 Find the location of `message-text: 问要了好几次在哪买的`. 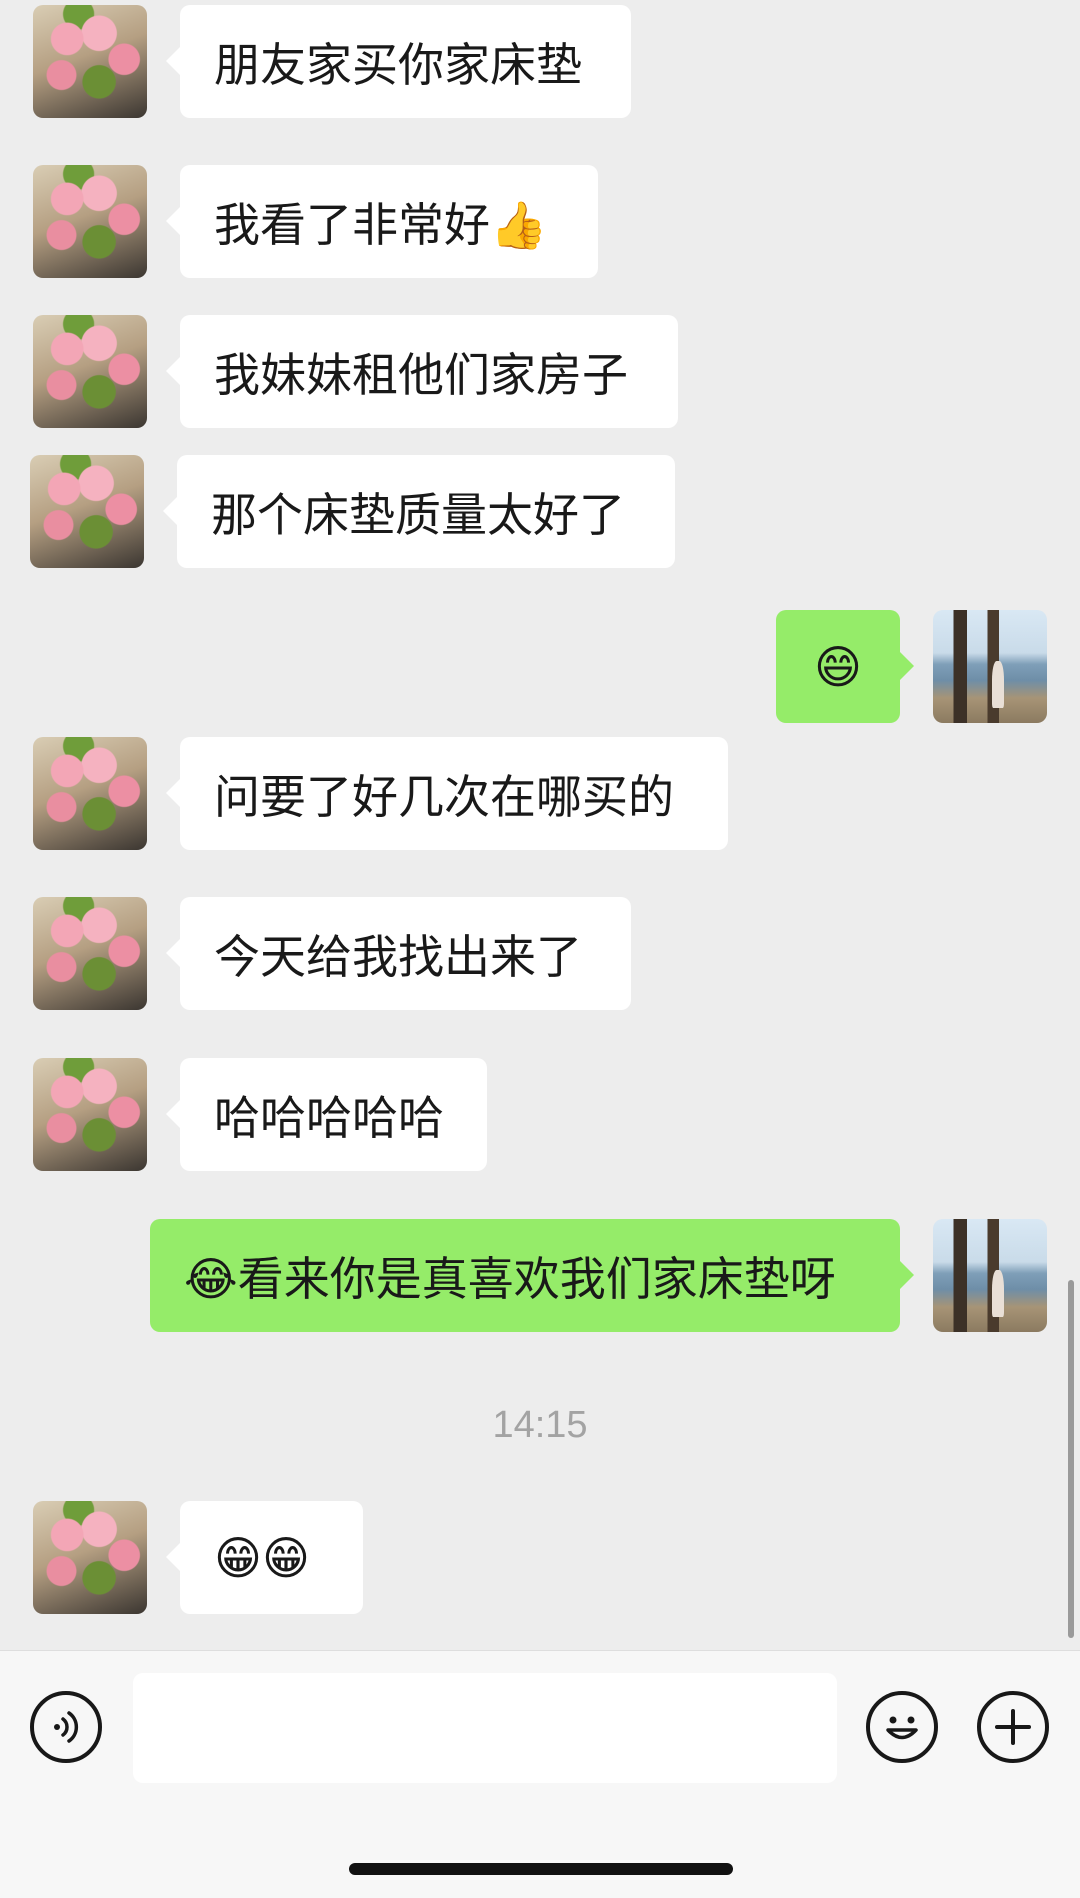

message-text: 问要了好几次在哪买的 is located at coordinates (444, 796).